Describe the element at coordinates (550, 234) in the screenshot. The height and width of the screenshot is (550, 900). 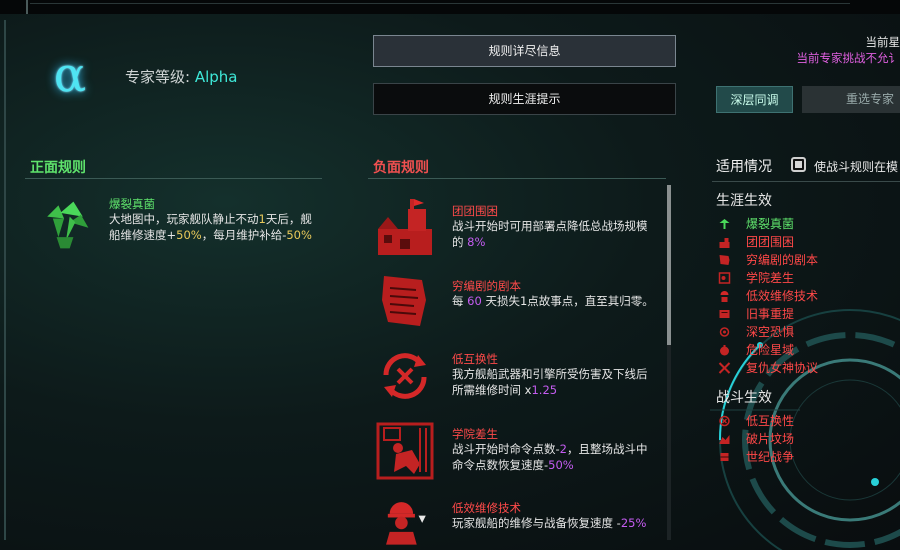
I see `rule-description: 战斗开始时可用部署点降低总战场规模的 8%` at that location.